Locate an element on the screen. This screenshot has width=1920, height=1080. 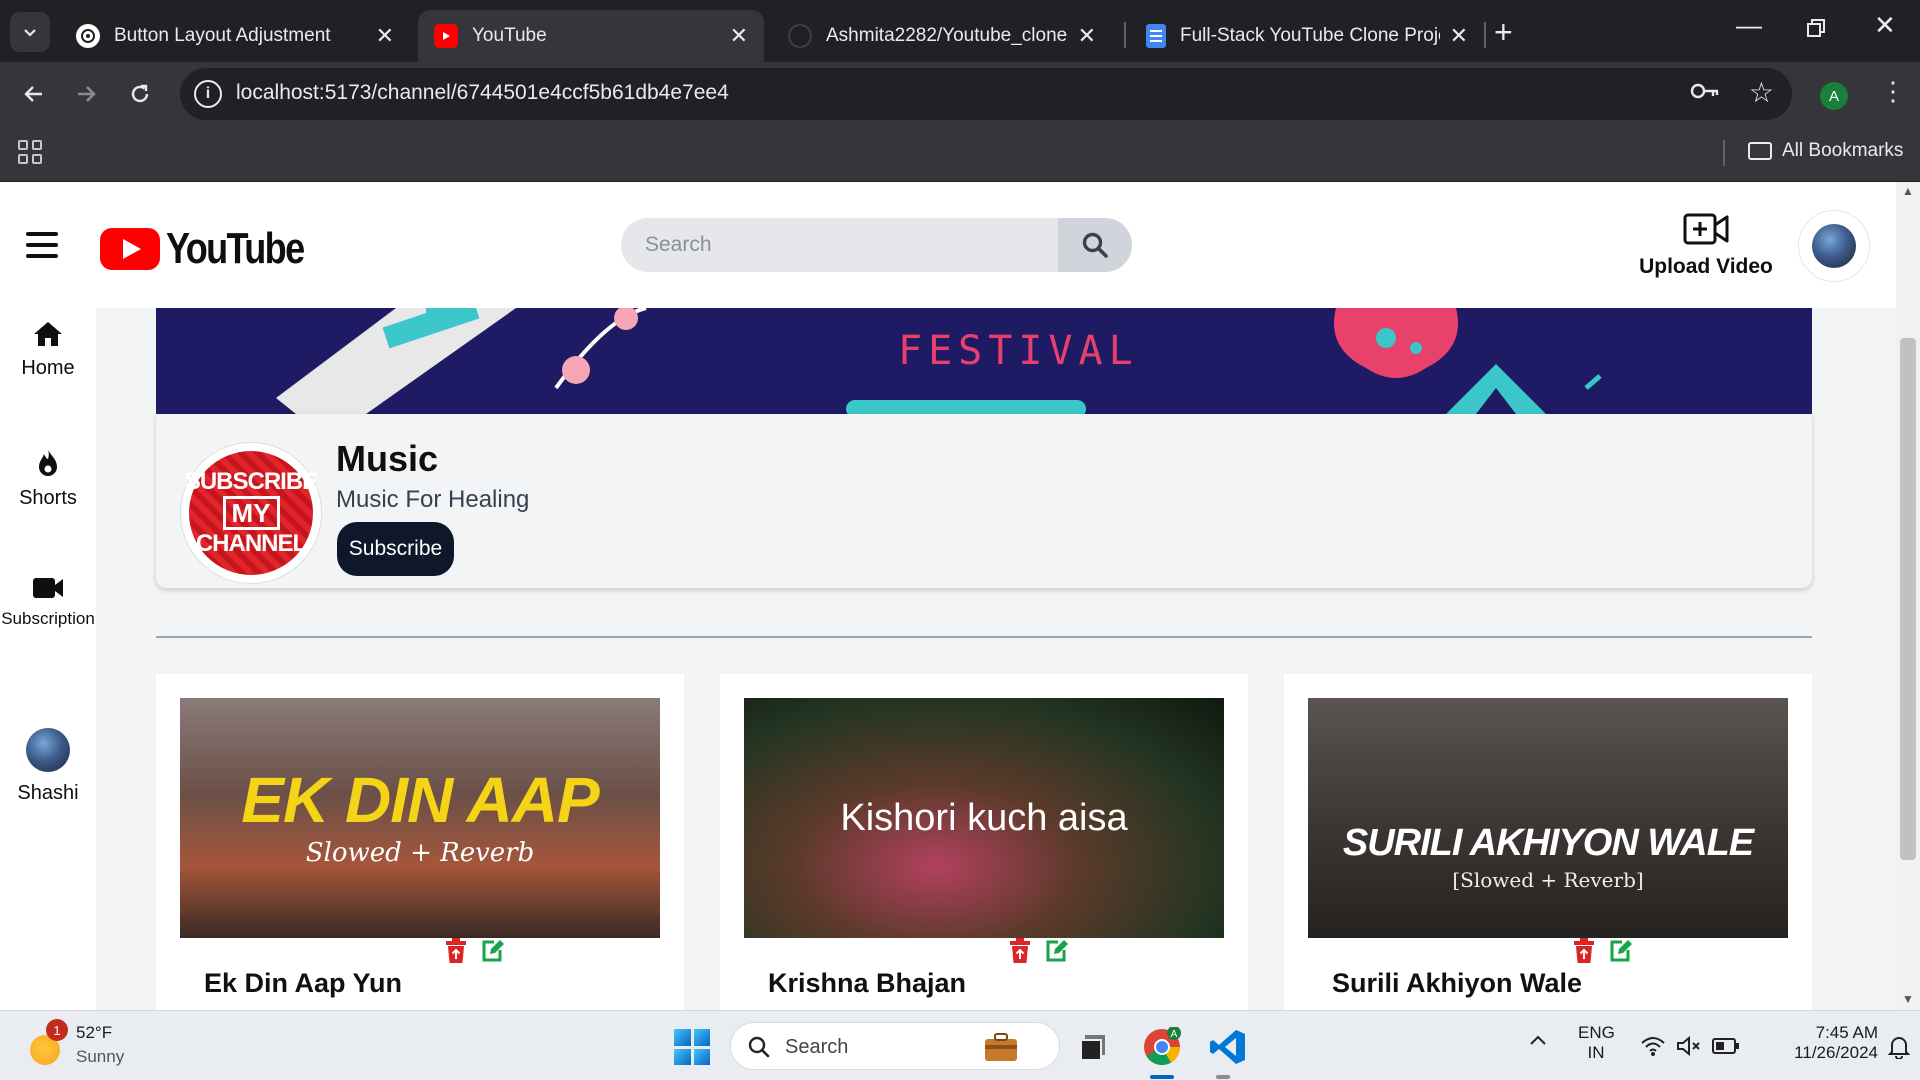
weather-condition: Sunny is located at coordinates (100, 1056).